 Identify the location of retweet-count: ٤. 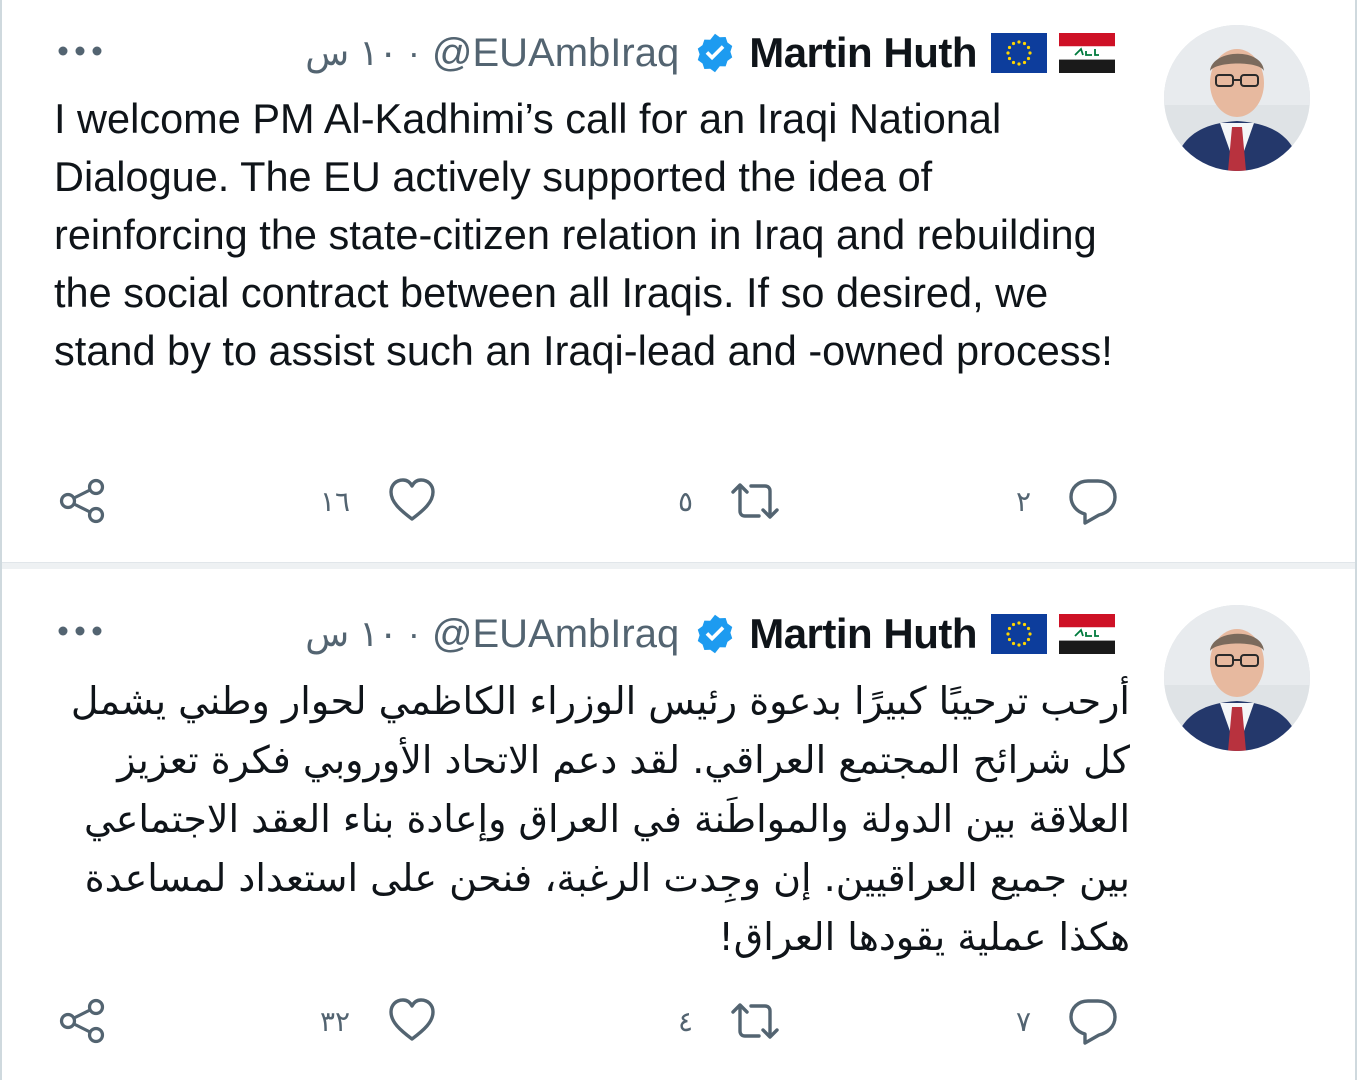
(686, 1021).